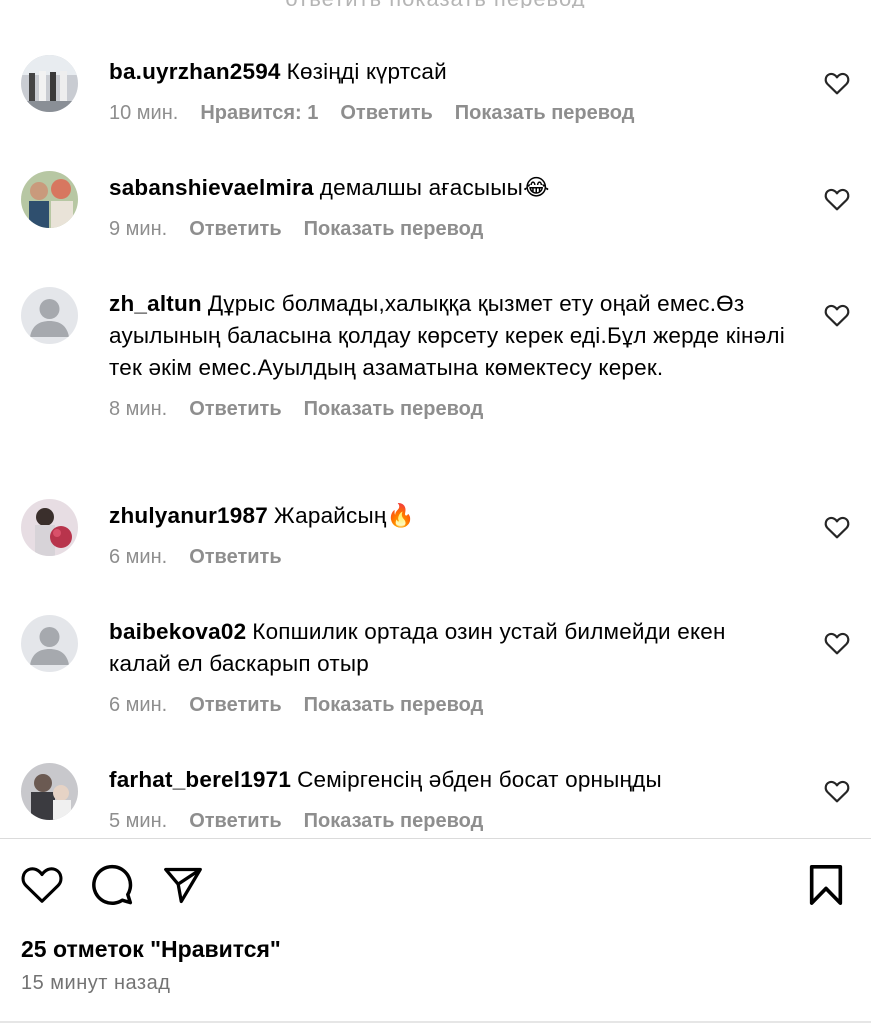 This screenshot has width=871, height=1024. I want to click on comment-text-row: zhulyanur1987 Жарайсың🔥, so click(454, 516).